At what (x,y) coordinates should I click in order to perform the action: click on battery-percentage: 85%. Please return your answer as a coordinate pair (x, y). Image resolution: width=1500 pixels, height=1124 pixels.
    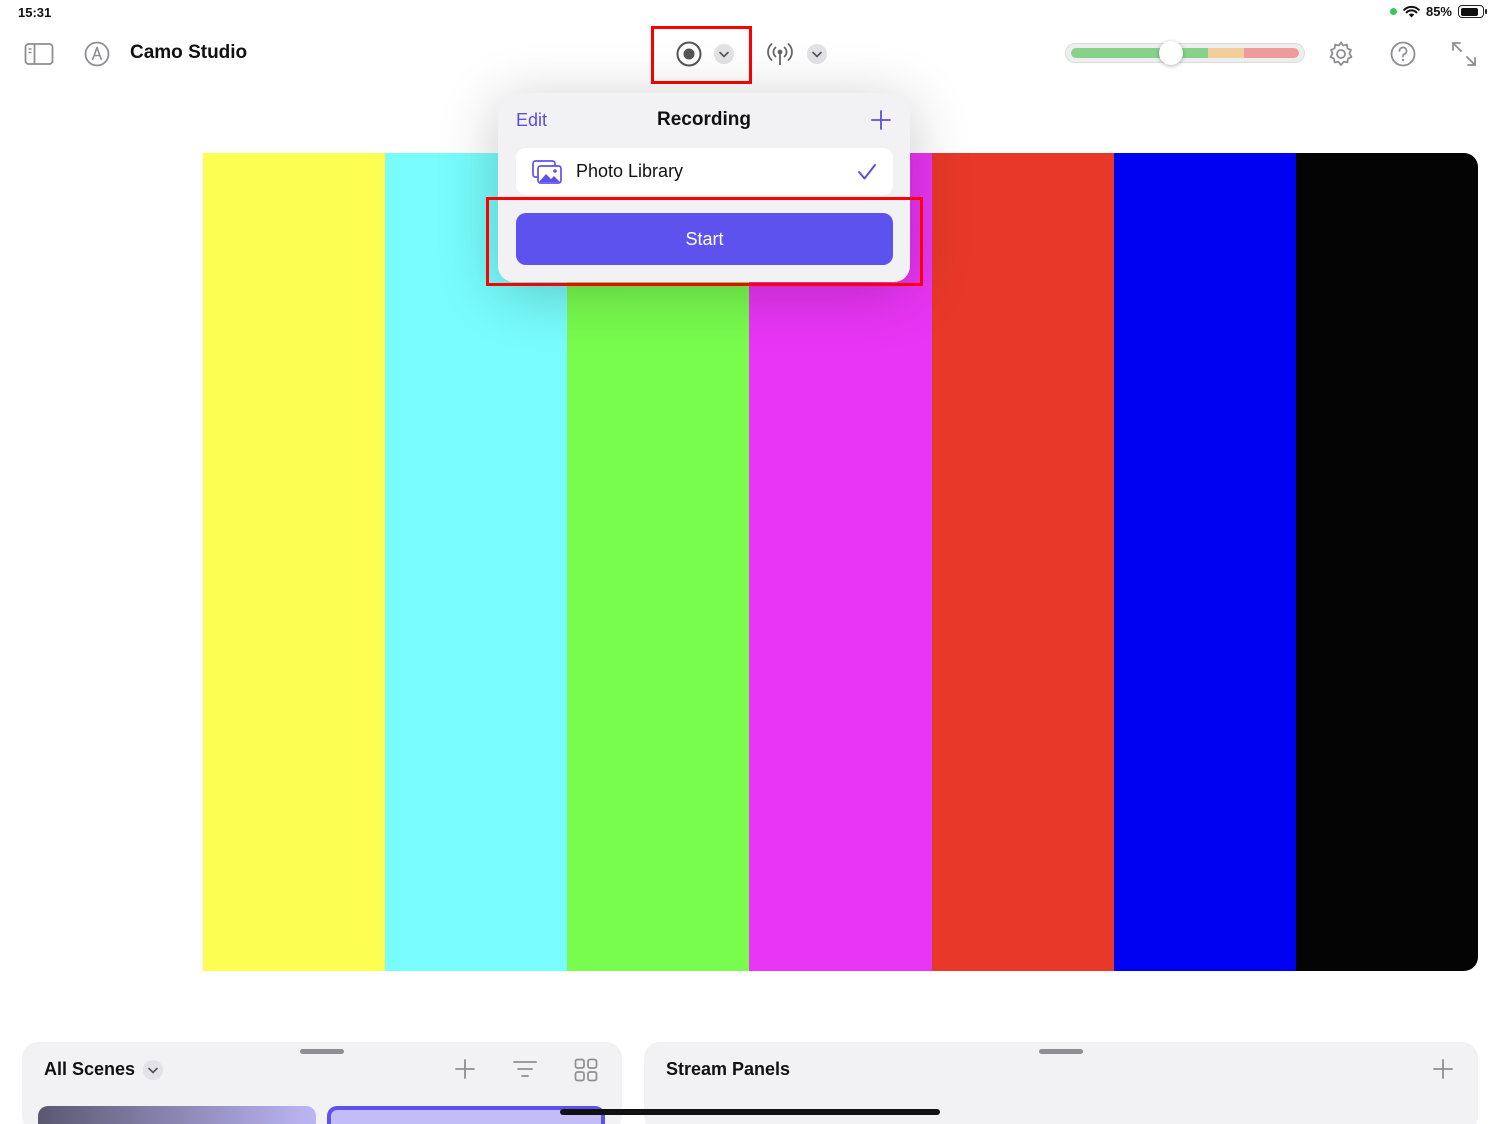
    Looking at the image, I should click on (1438, 11).